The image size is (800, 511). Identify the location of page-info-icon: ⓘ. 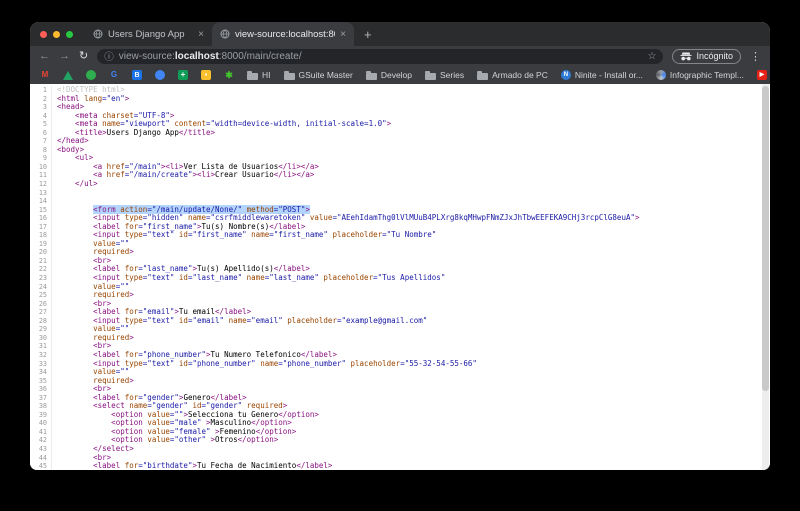
(109, 56).